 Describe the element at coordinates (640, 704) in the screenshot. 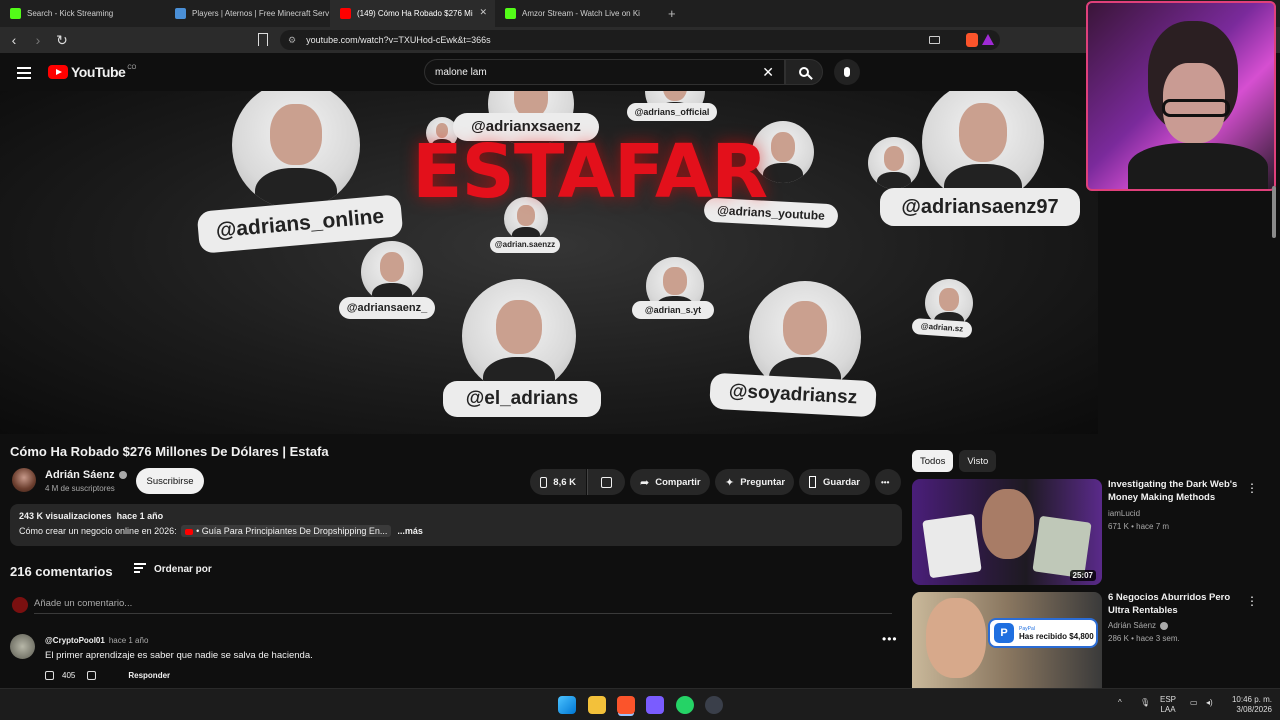

I see `windows-taskbar: ^ 🎙 ESP LAA ▭ ◂) 10:46 p. m. 3/08/2026` at that location.